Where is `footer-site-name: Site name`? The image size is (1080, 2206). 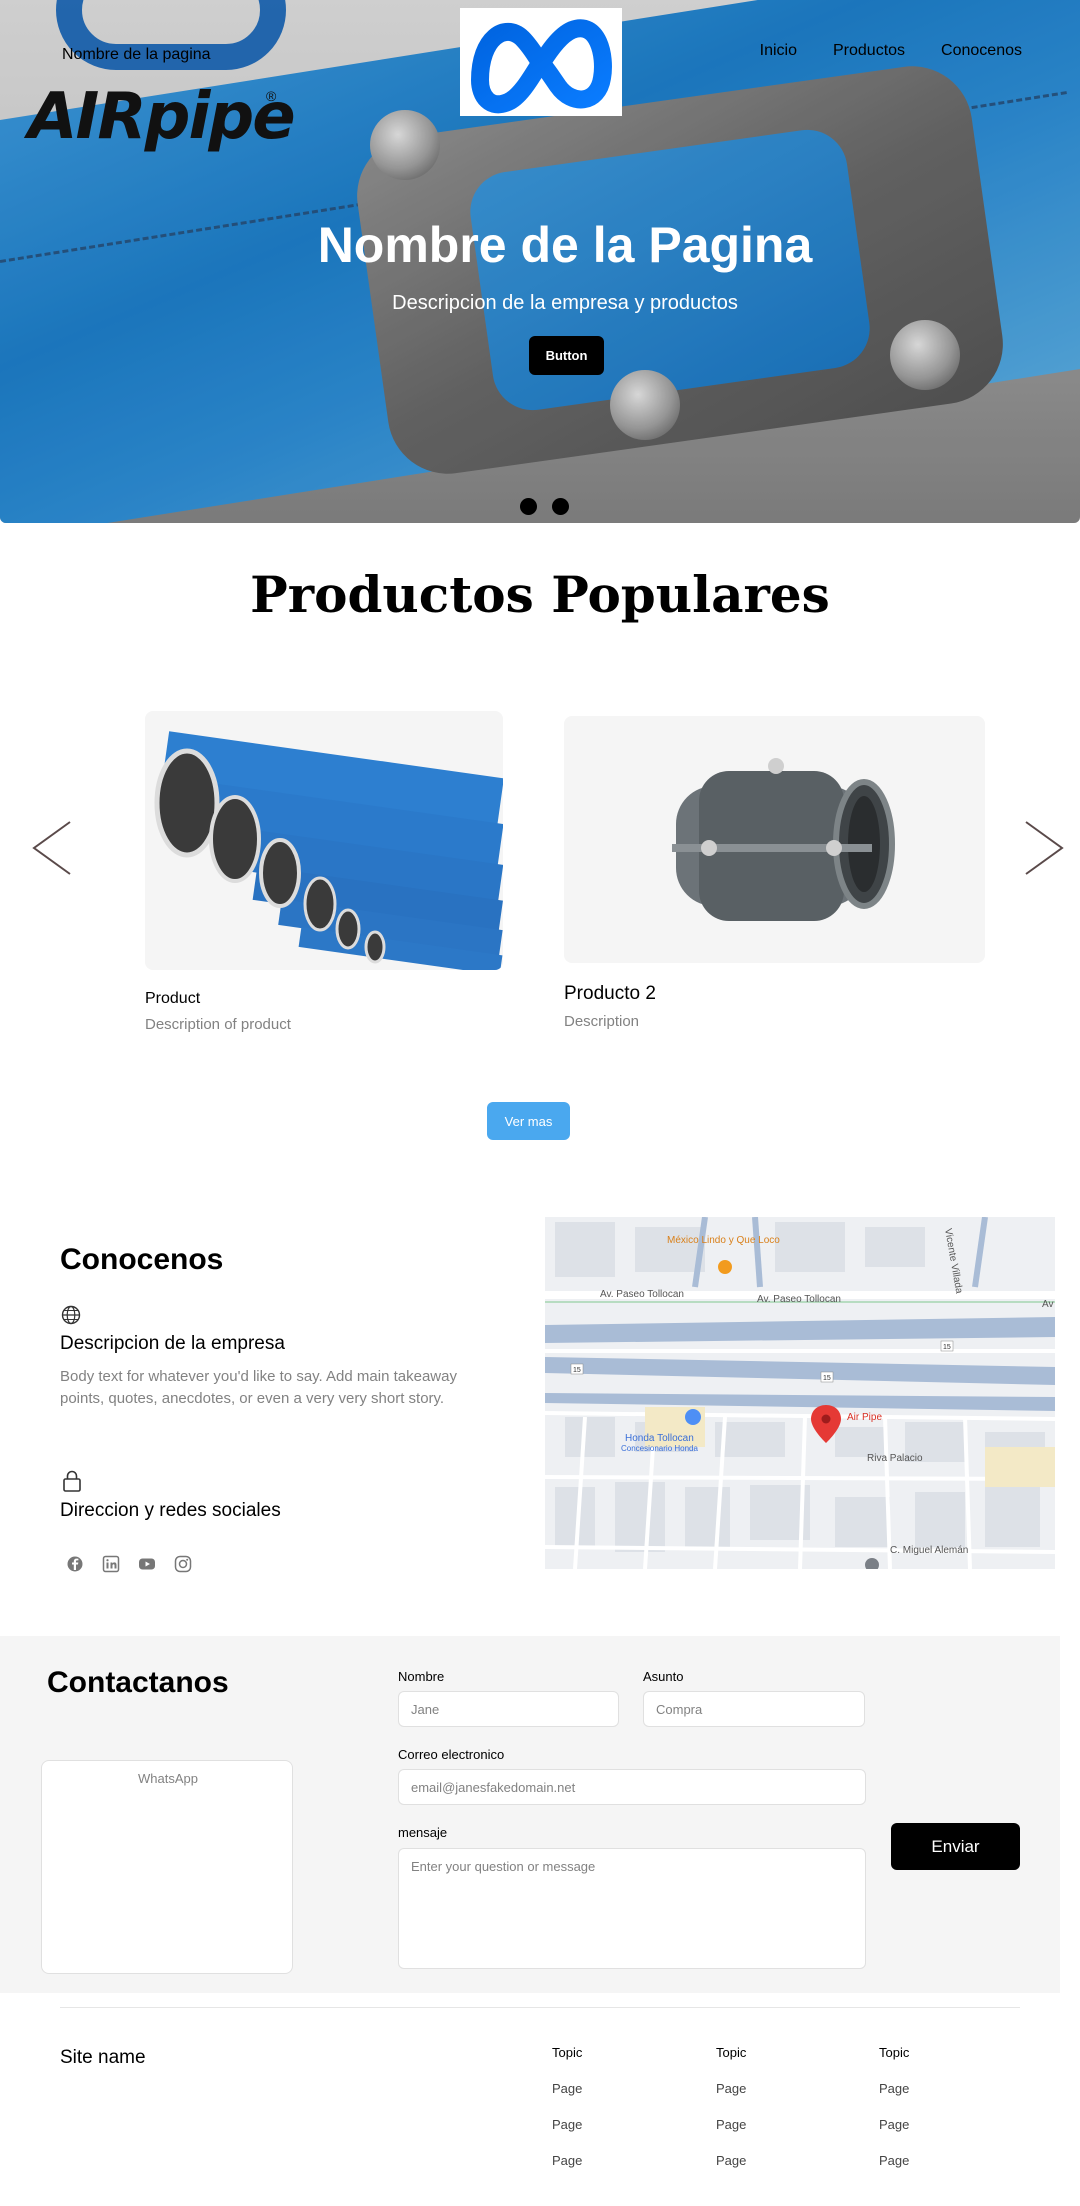 footer-site-name: Site name is located at coordinates (103, 2057).